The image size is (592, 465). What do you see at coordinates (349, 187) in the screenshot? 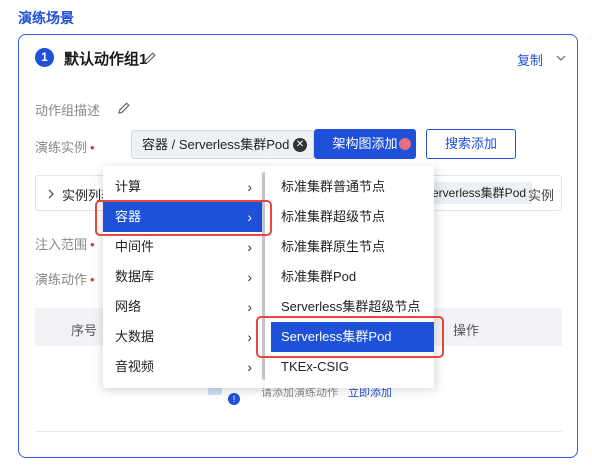
I see `submenu-item: 标准集群普通节点` at bounding box center [349, 187].